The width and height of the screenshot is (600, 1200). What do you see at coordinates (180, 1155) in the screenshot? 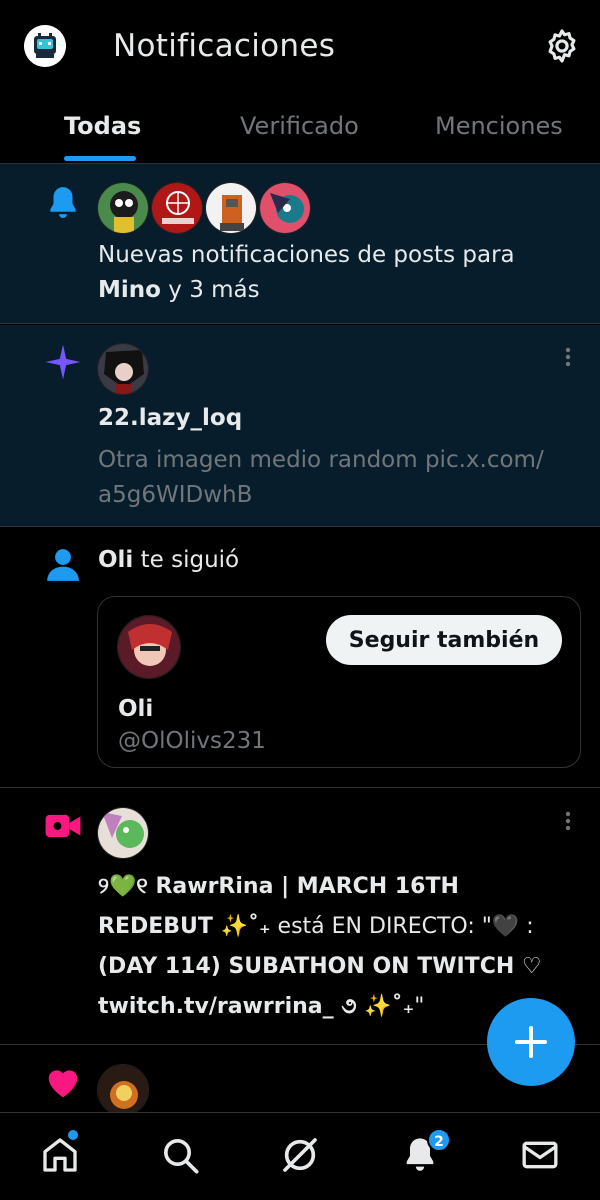
I see `search-icon` at bounding box center [180, 1155].